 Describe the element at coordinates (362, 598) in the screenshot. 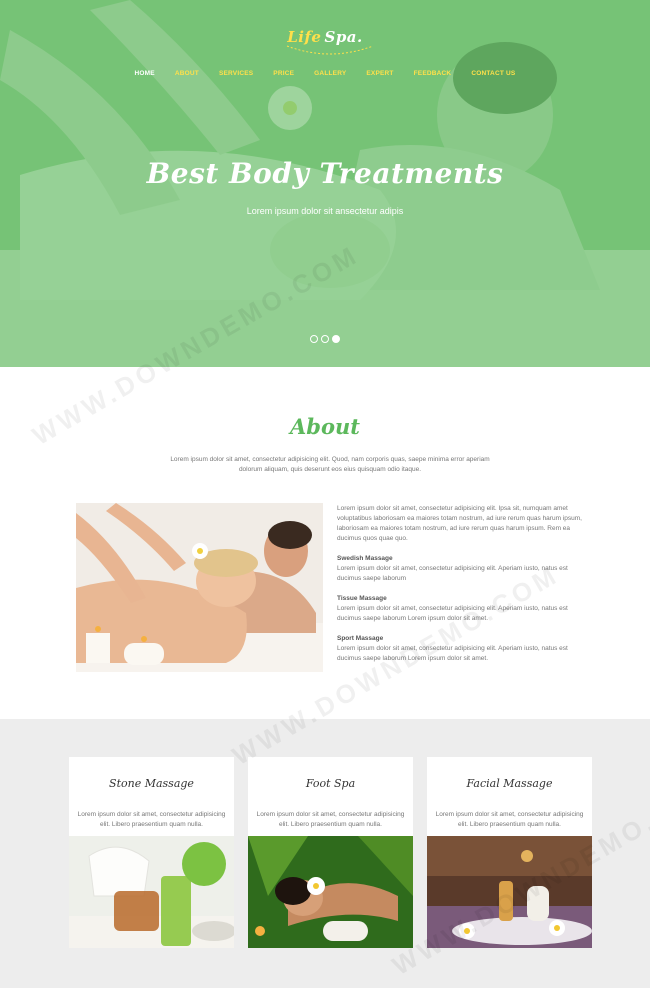

I see `about-item-heading: Tissue Massage` at that location.